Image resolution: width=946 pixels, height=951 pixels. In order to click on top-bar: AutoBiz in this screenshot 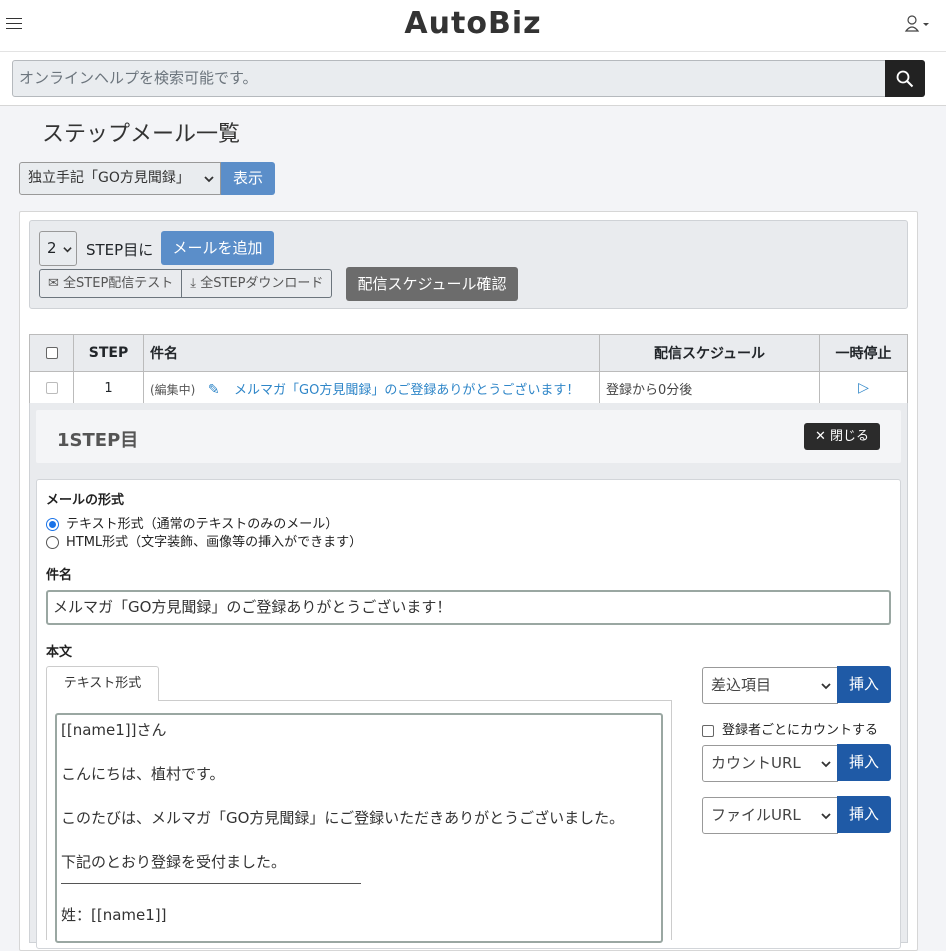, I will do `click(473, 26)`.